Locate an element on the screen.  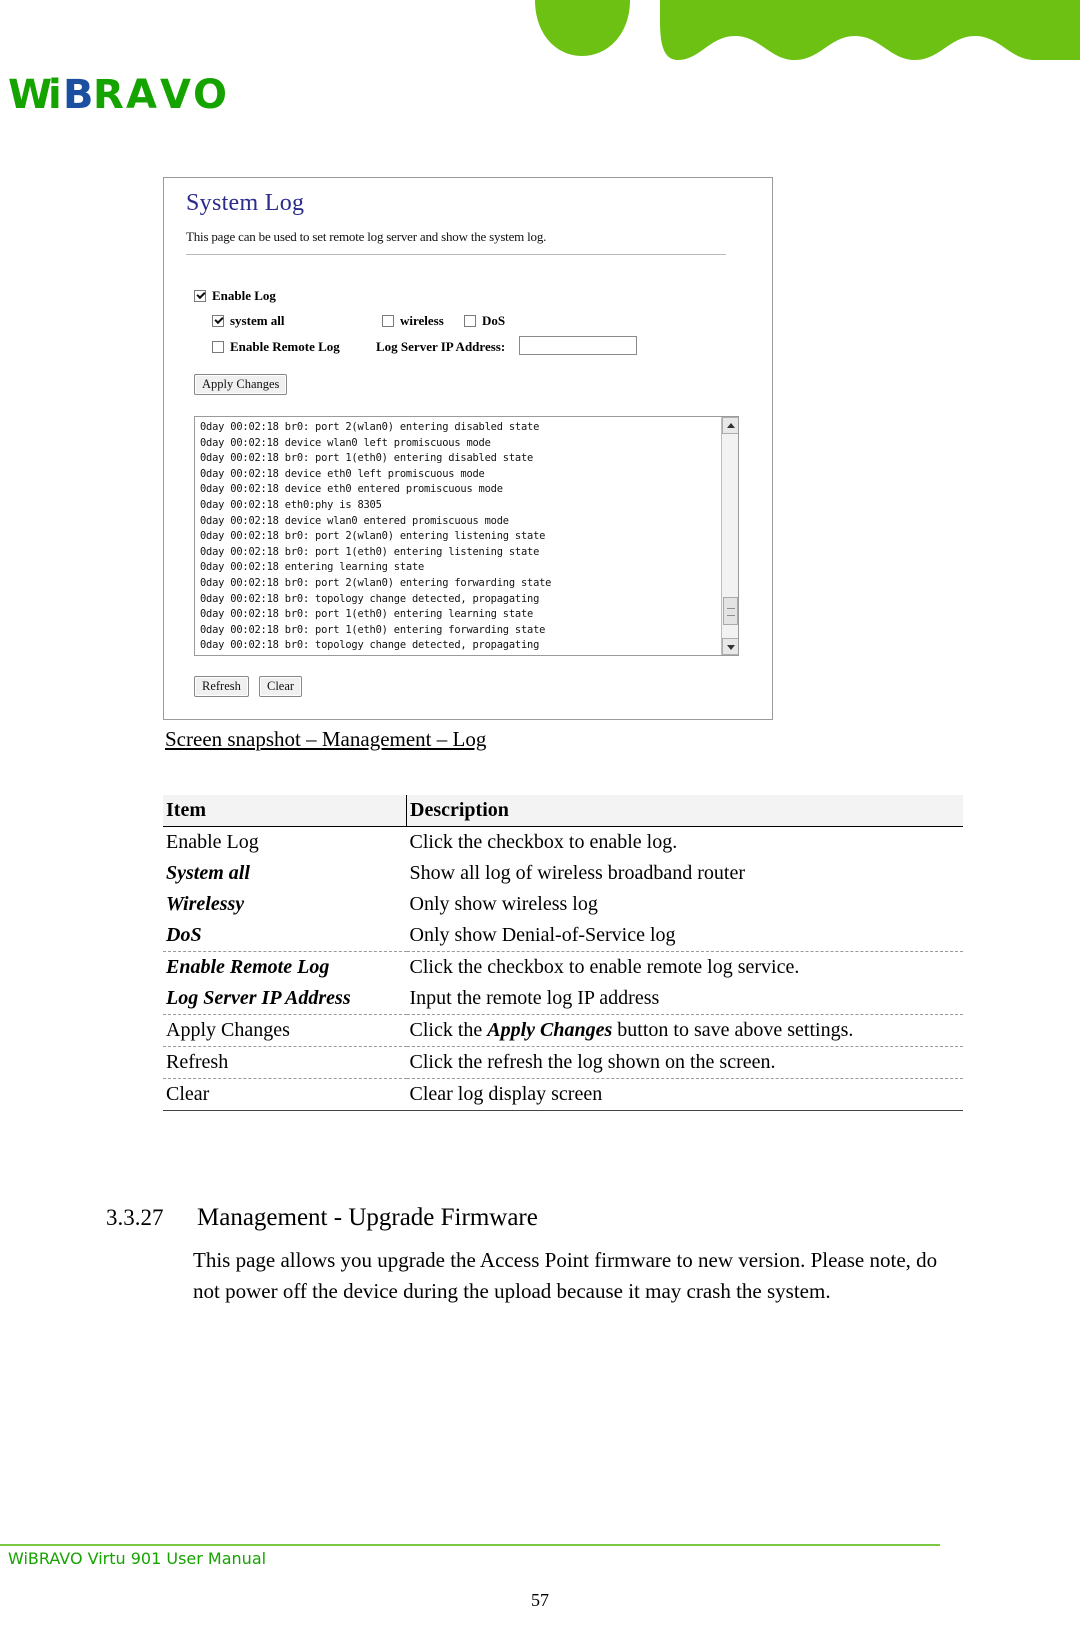
wibravo-logo: W i B R A V O is located at coordinates (138, 95).